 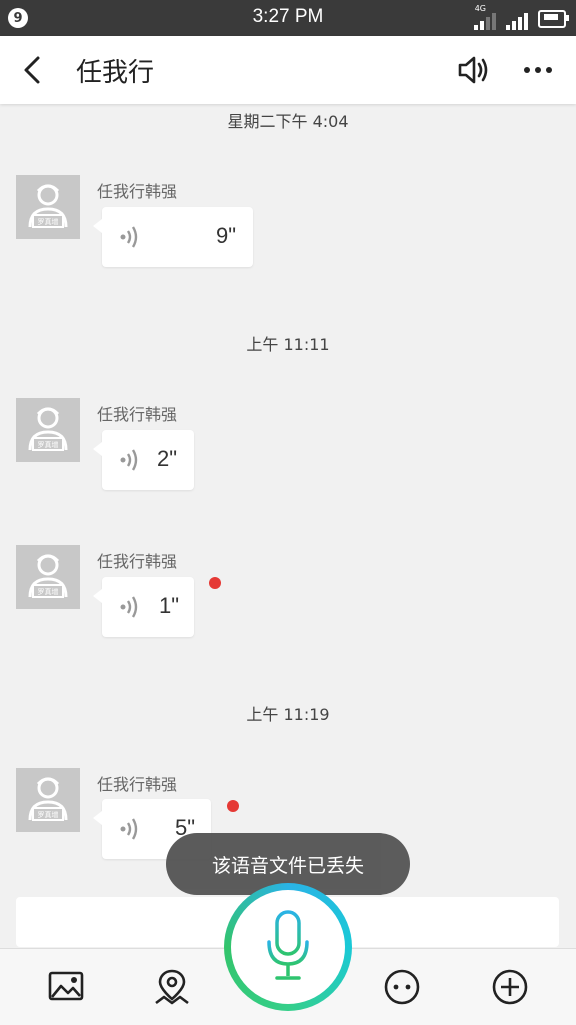 I want to click on battery-icon, so click(x=553, y=19).